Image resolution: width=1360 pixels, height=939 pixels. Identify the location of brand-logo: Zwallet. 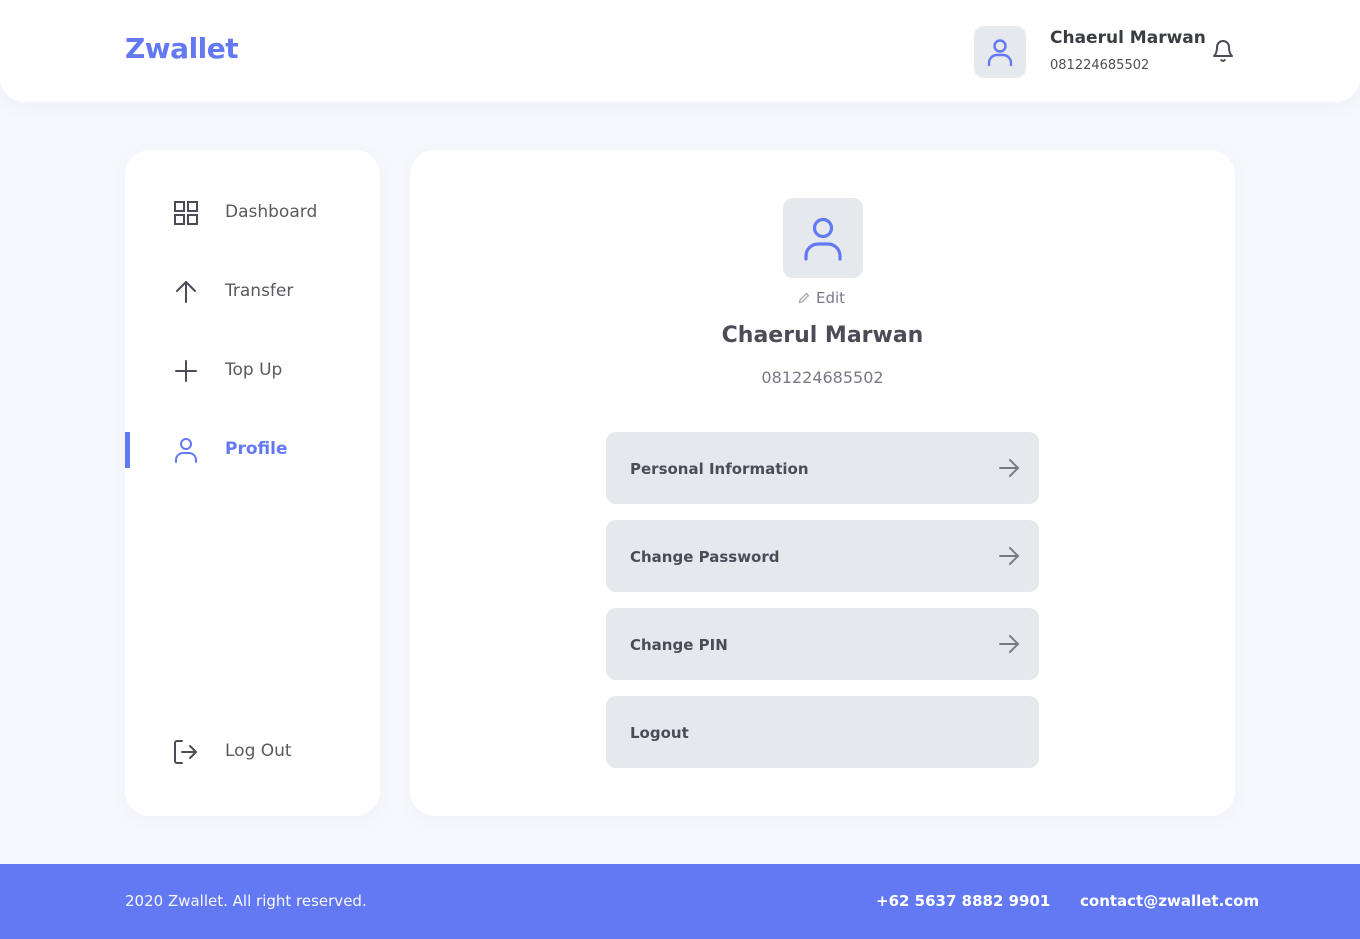
(182, 48).